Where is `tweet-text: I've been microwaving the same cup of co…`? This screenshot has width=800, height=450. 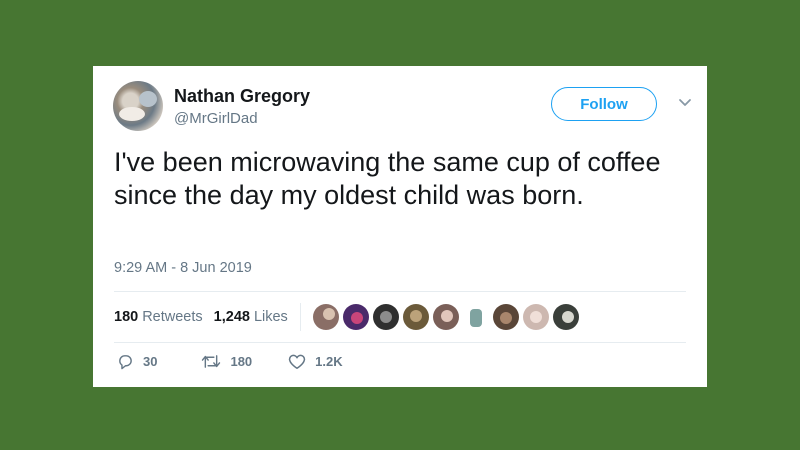 tweet-text: I've been microwaving the same cup of co… is located at coordinates (387, 178).